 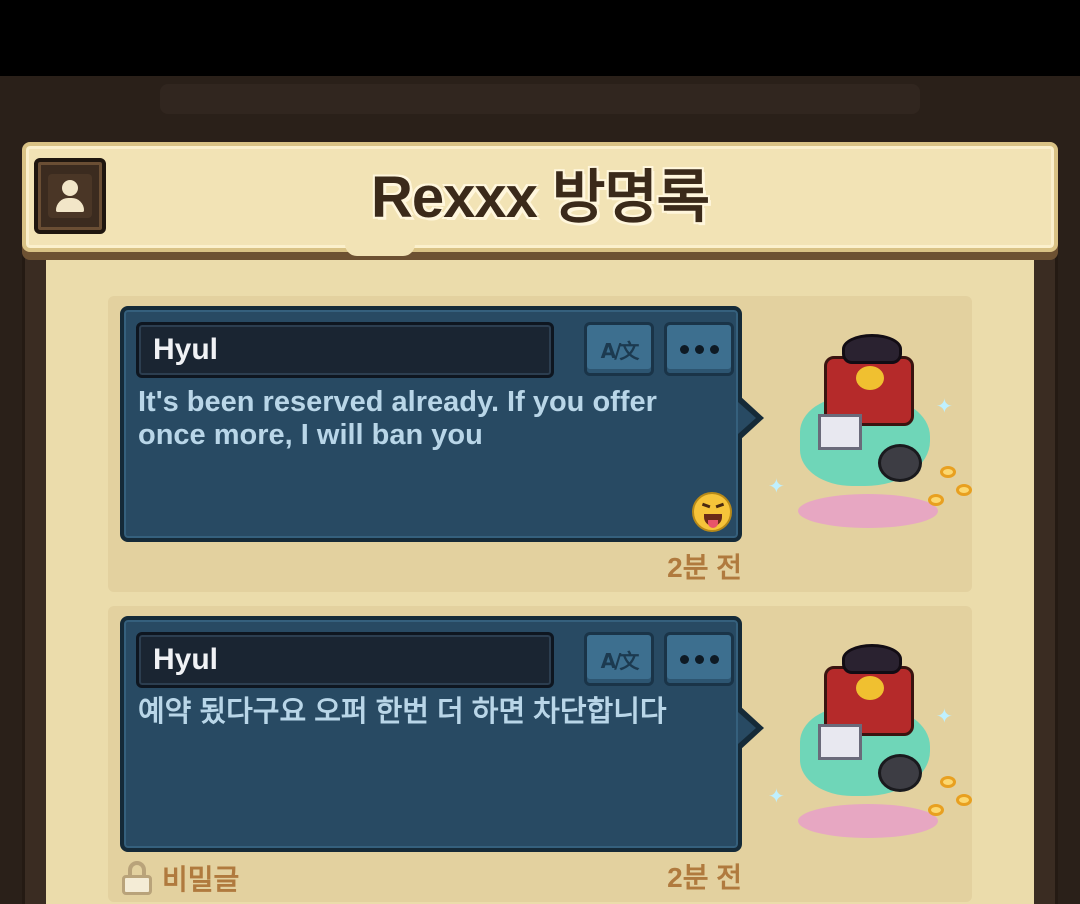 What do you see at coordinates (380, 250) in the screenshot?
I see `header-notch` at bounding box center [380, 250].